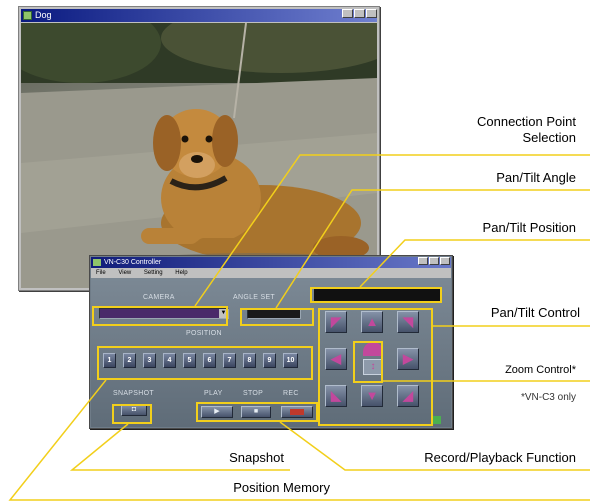  What do you see at coordinates (535, 312) in the screenshot?
I see `callout-pan-tilt-control: Pan/Tilt Control` at bounding box center [535, 312].